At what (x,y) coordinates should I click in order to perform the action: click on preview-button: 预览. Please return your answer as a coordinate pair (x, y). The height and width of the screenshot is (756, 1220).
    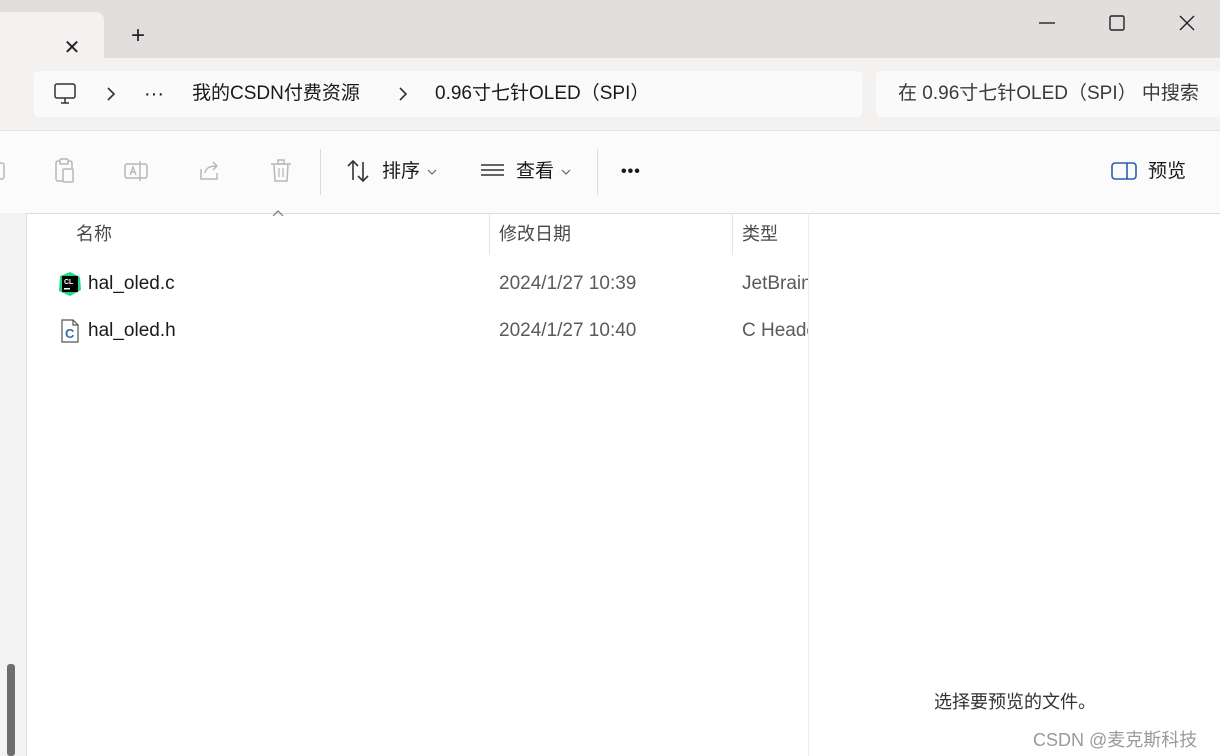
    Looking at the image, I should click on (1167, 172).